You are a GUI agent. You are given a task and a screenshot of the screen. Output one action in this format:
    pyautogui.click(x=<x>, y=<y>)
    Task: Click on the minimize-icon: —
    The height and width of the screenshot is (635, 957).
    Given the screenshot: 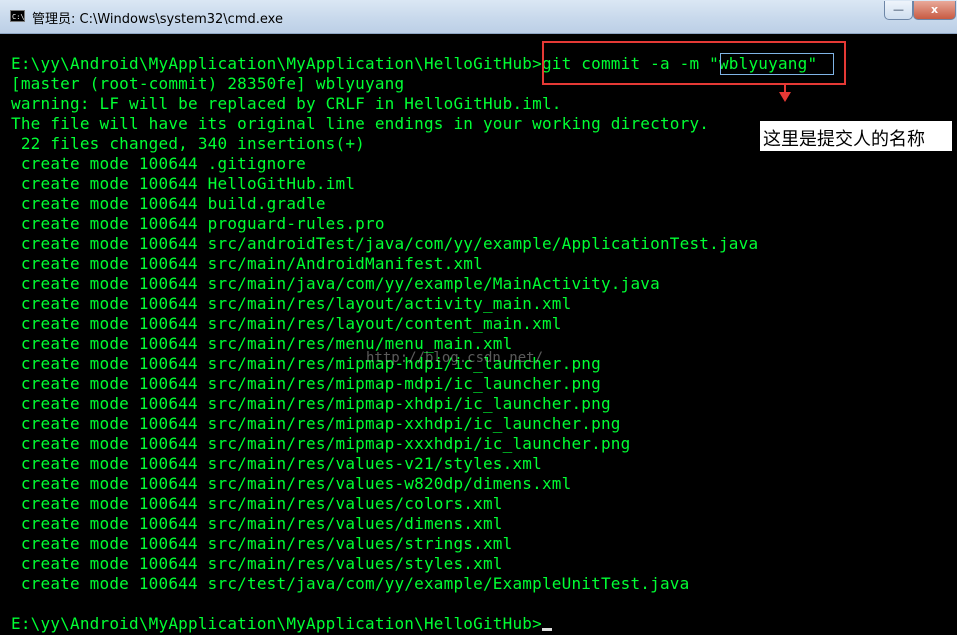 What is the action you would take?
    pyautogui.click(x=898, y=9)
    